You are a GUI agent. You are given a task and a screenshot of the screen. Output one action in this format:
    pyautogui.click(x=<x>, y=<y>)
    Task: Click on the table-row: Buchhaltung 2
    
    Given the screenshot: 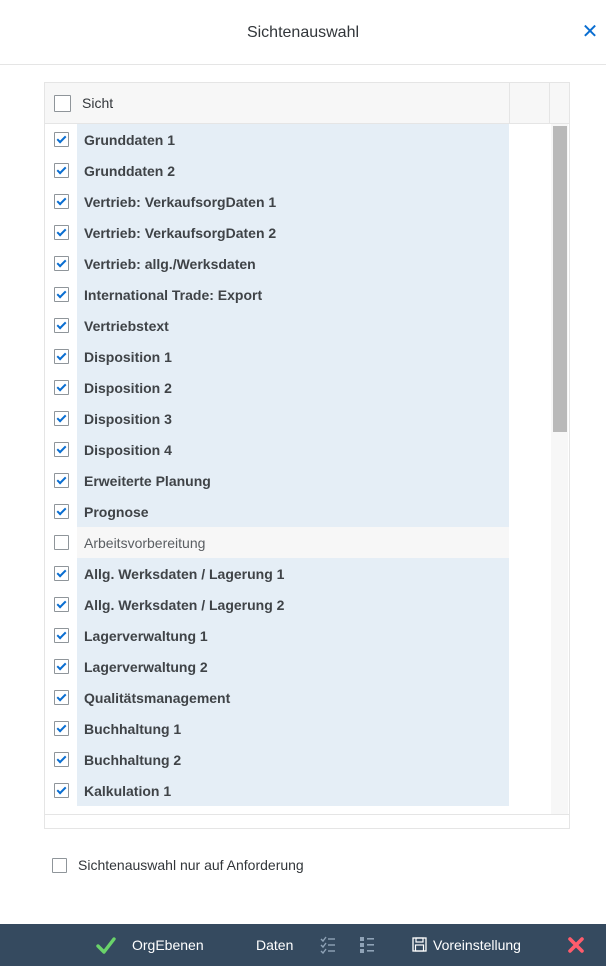 What is the action you would take?
    pyautogui.click(x=298, y=759)
    